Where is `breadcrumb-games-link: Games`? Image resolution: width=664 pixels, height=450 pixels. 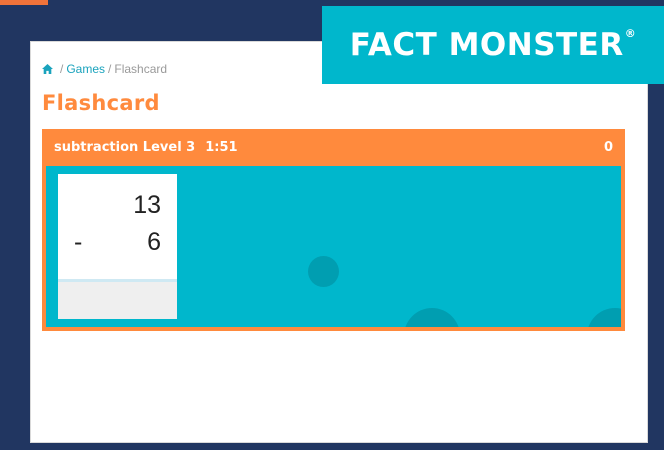 breadcrumb-games-link: Games is located at coordinates (85, 69).